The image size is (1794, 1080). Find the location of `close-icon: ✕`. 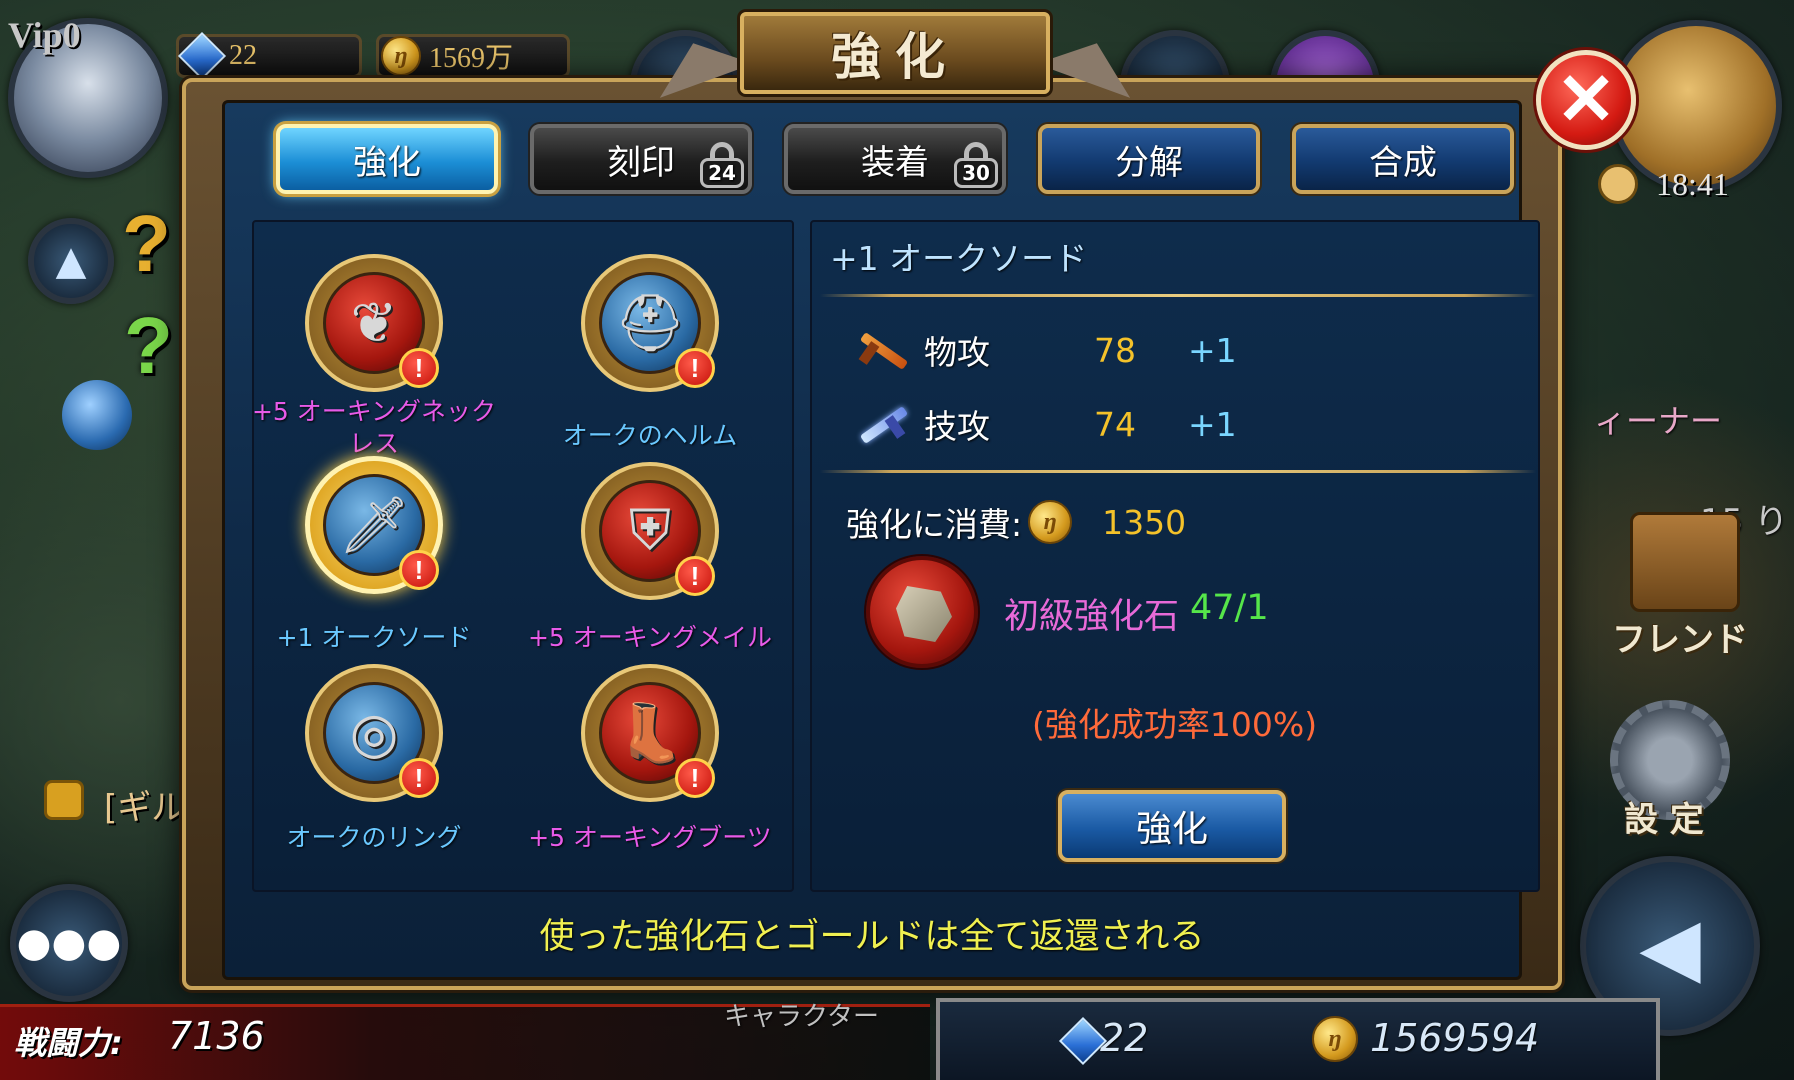

close-icon: ✕ is located at coordinates (1586, 100).